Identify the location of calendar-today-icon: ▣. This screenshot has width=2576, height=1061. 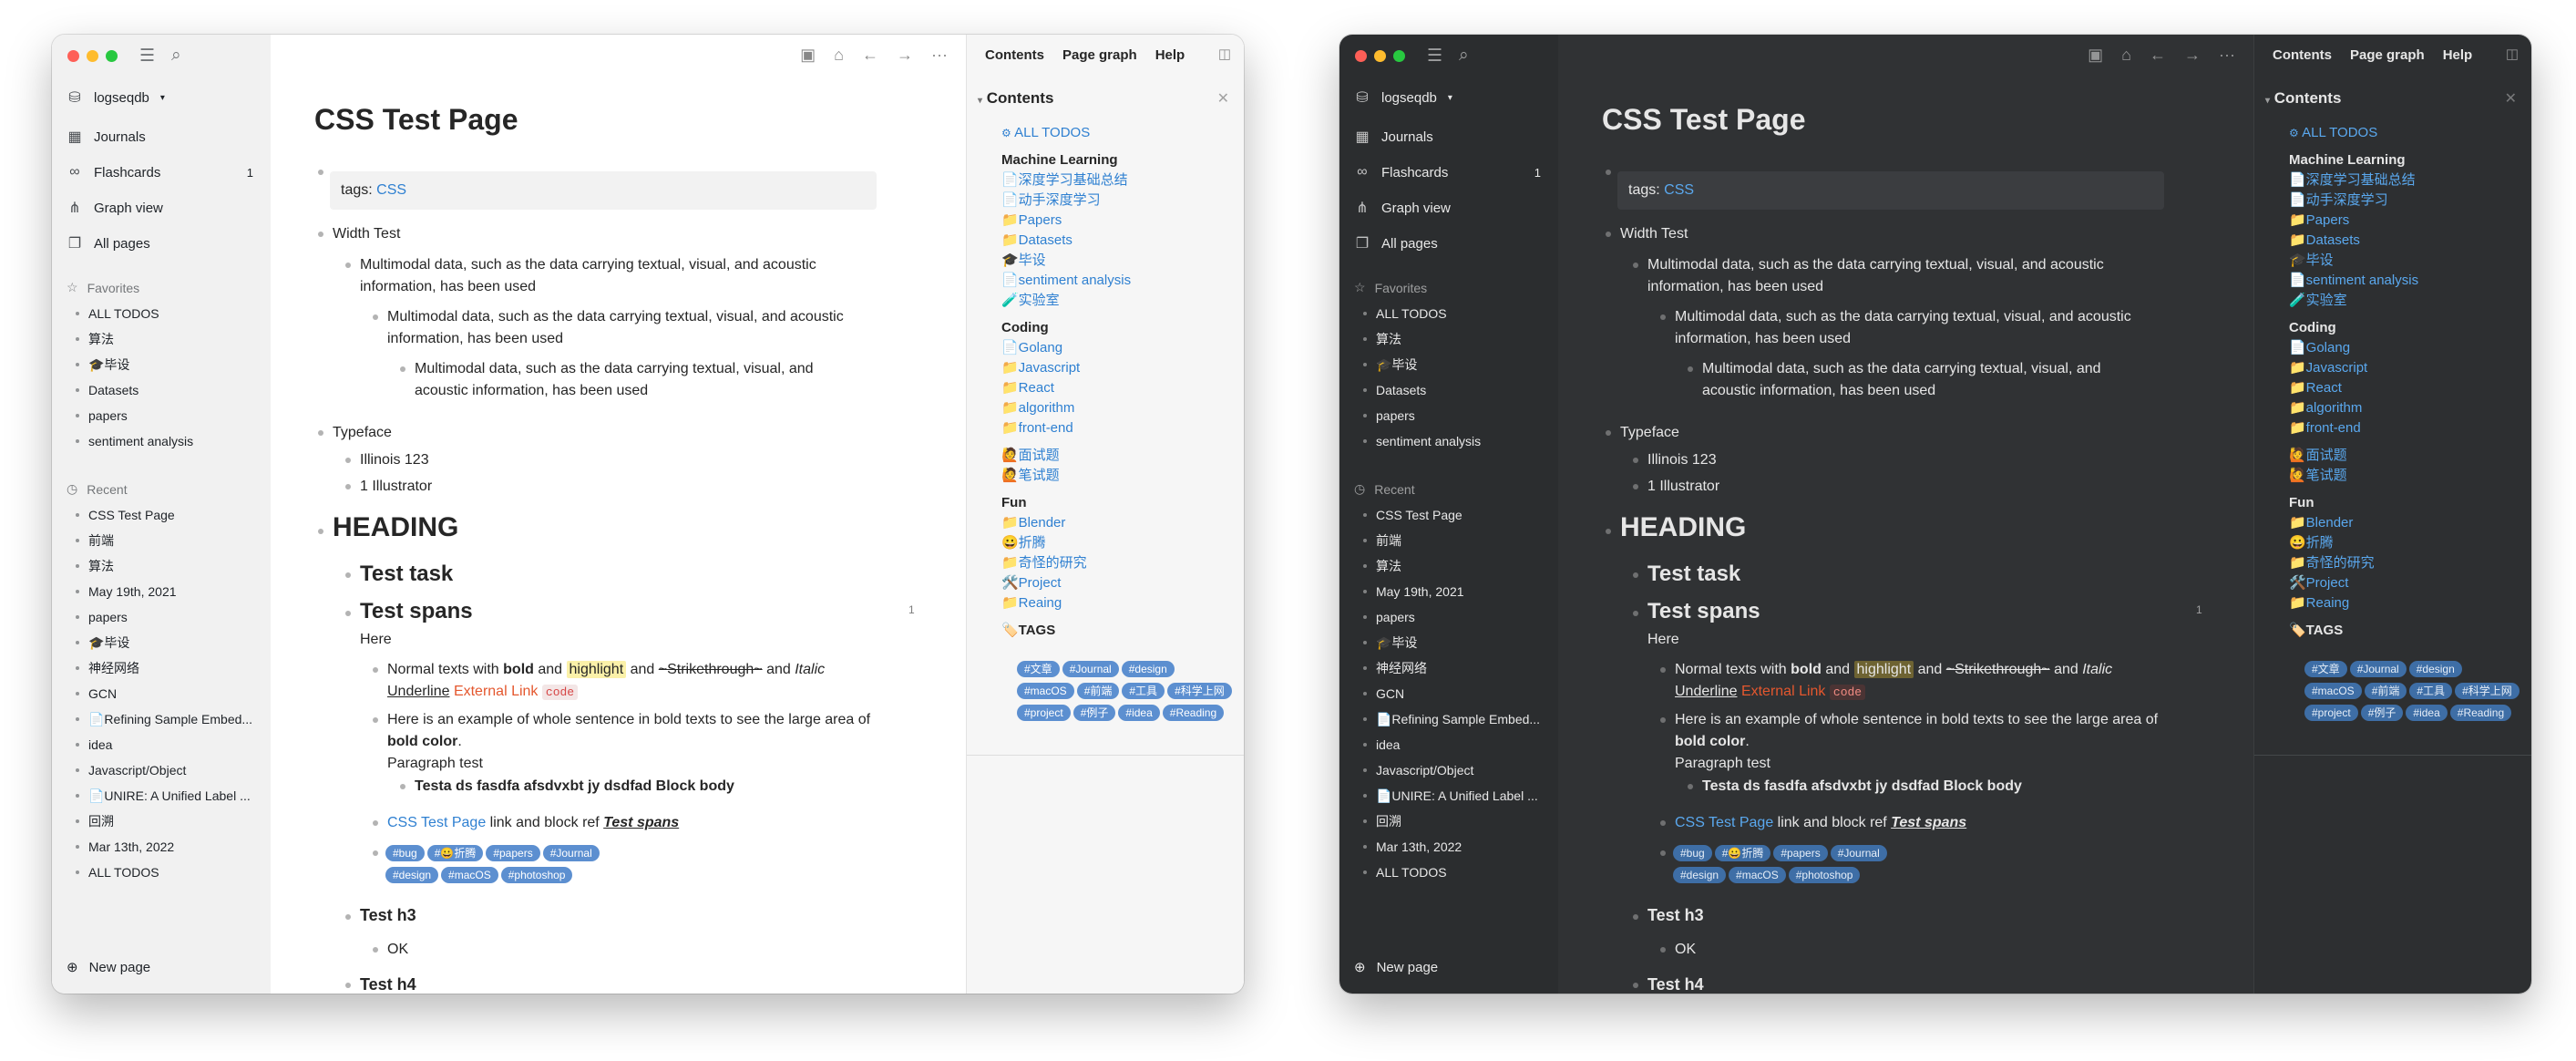
(2096, 55).